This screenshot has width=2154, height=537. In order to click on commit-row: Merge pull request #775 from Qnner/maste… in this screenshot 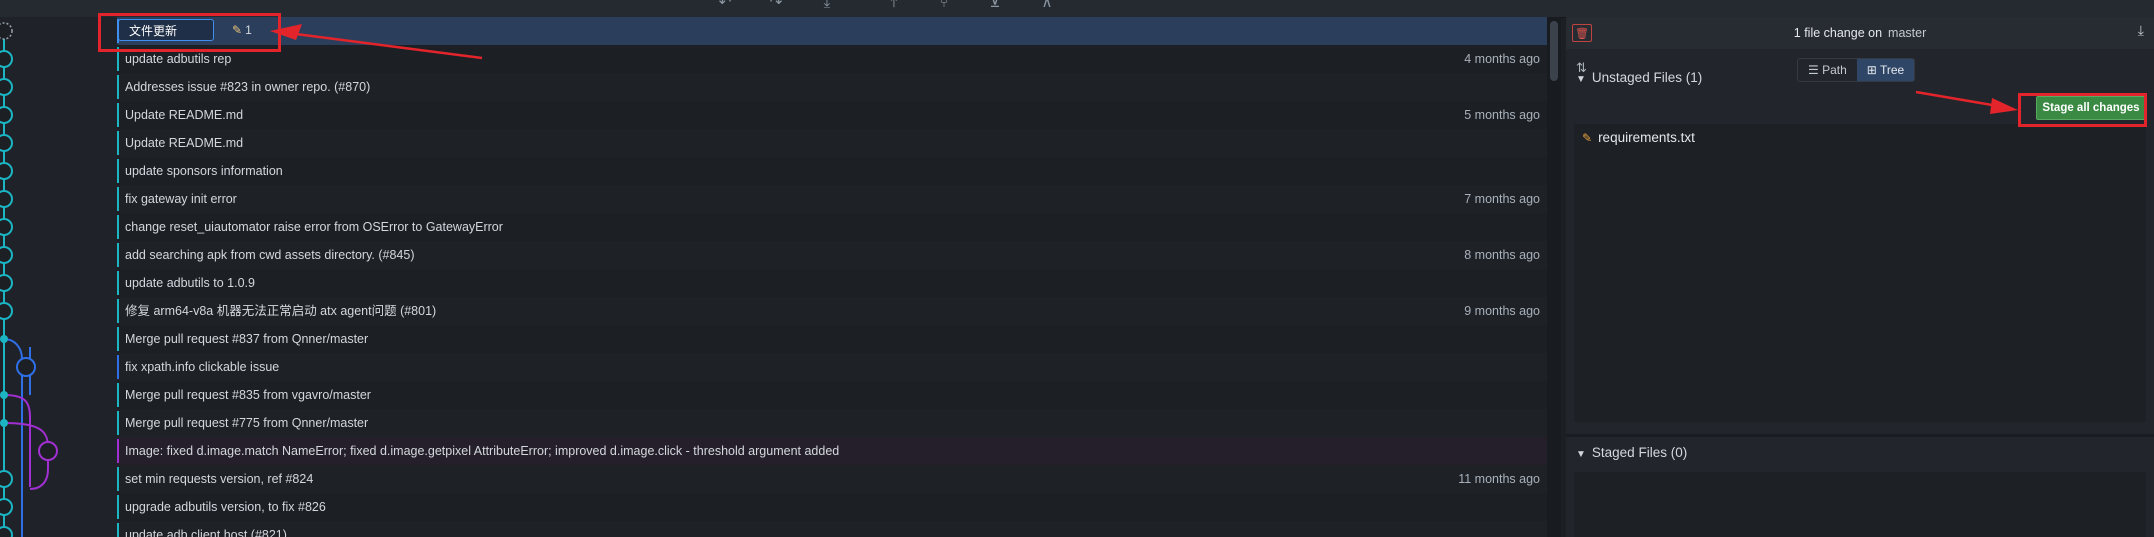, I will do `click(838, 423)`.